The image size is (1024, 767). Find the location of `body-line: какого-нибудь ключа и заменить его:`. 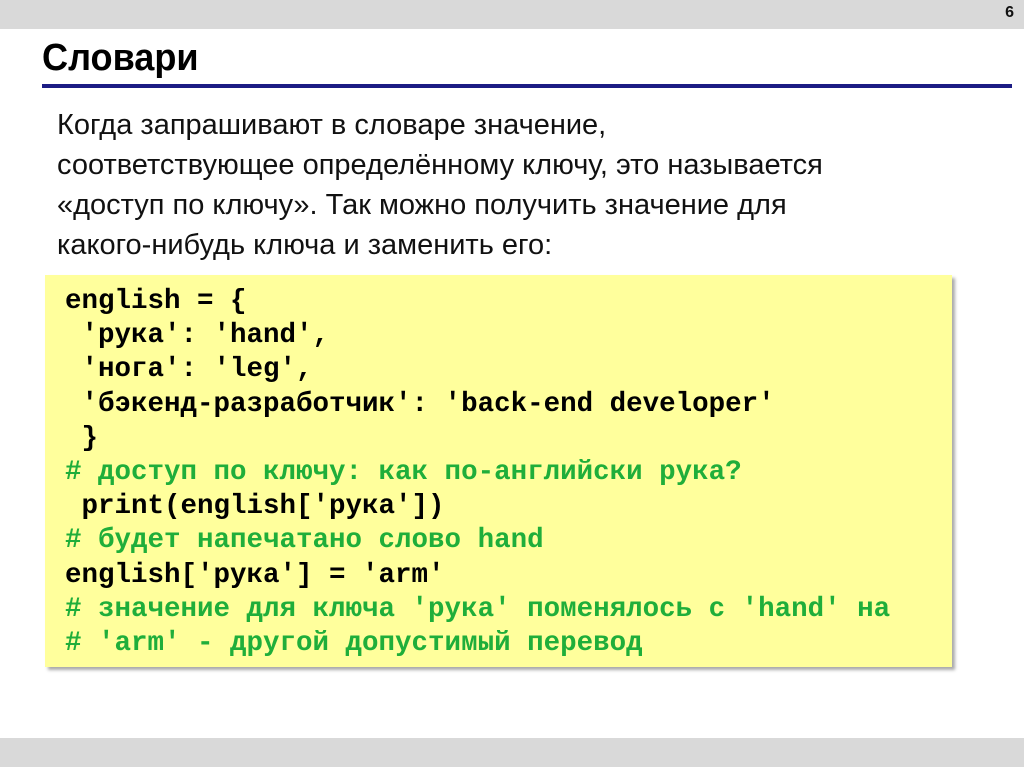

body-line: какого-нибудь ключа и заменить его: is located at coordinates (305, 245).